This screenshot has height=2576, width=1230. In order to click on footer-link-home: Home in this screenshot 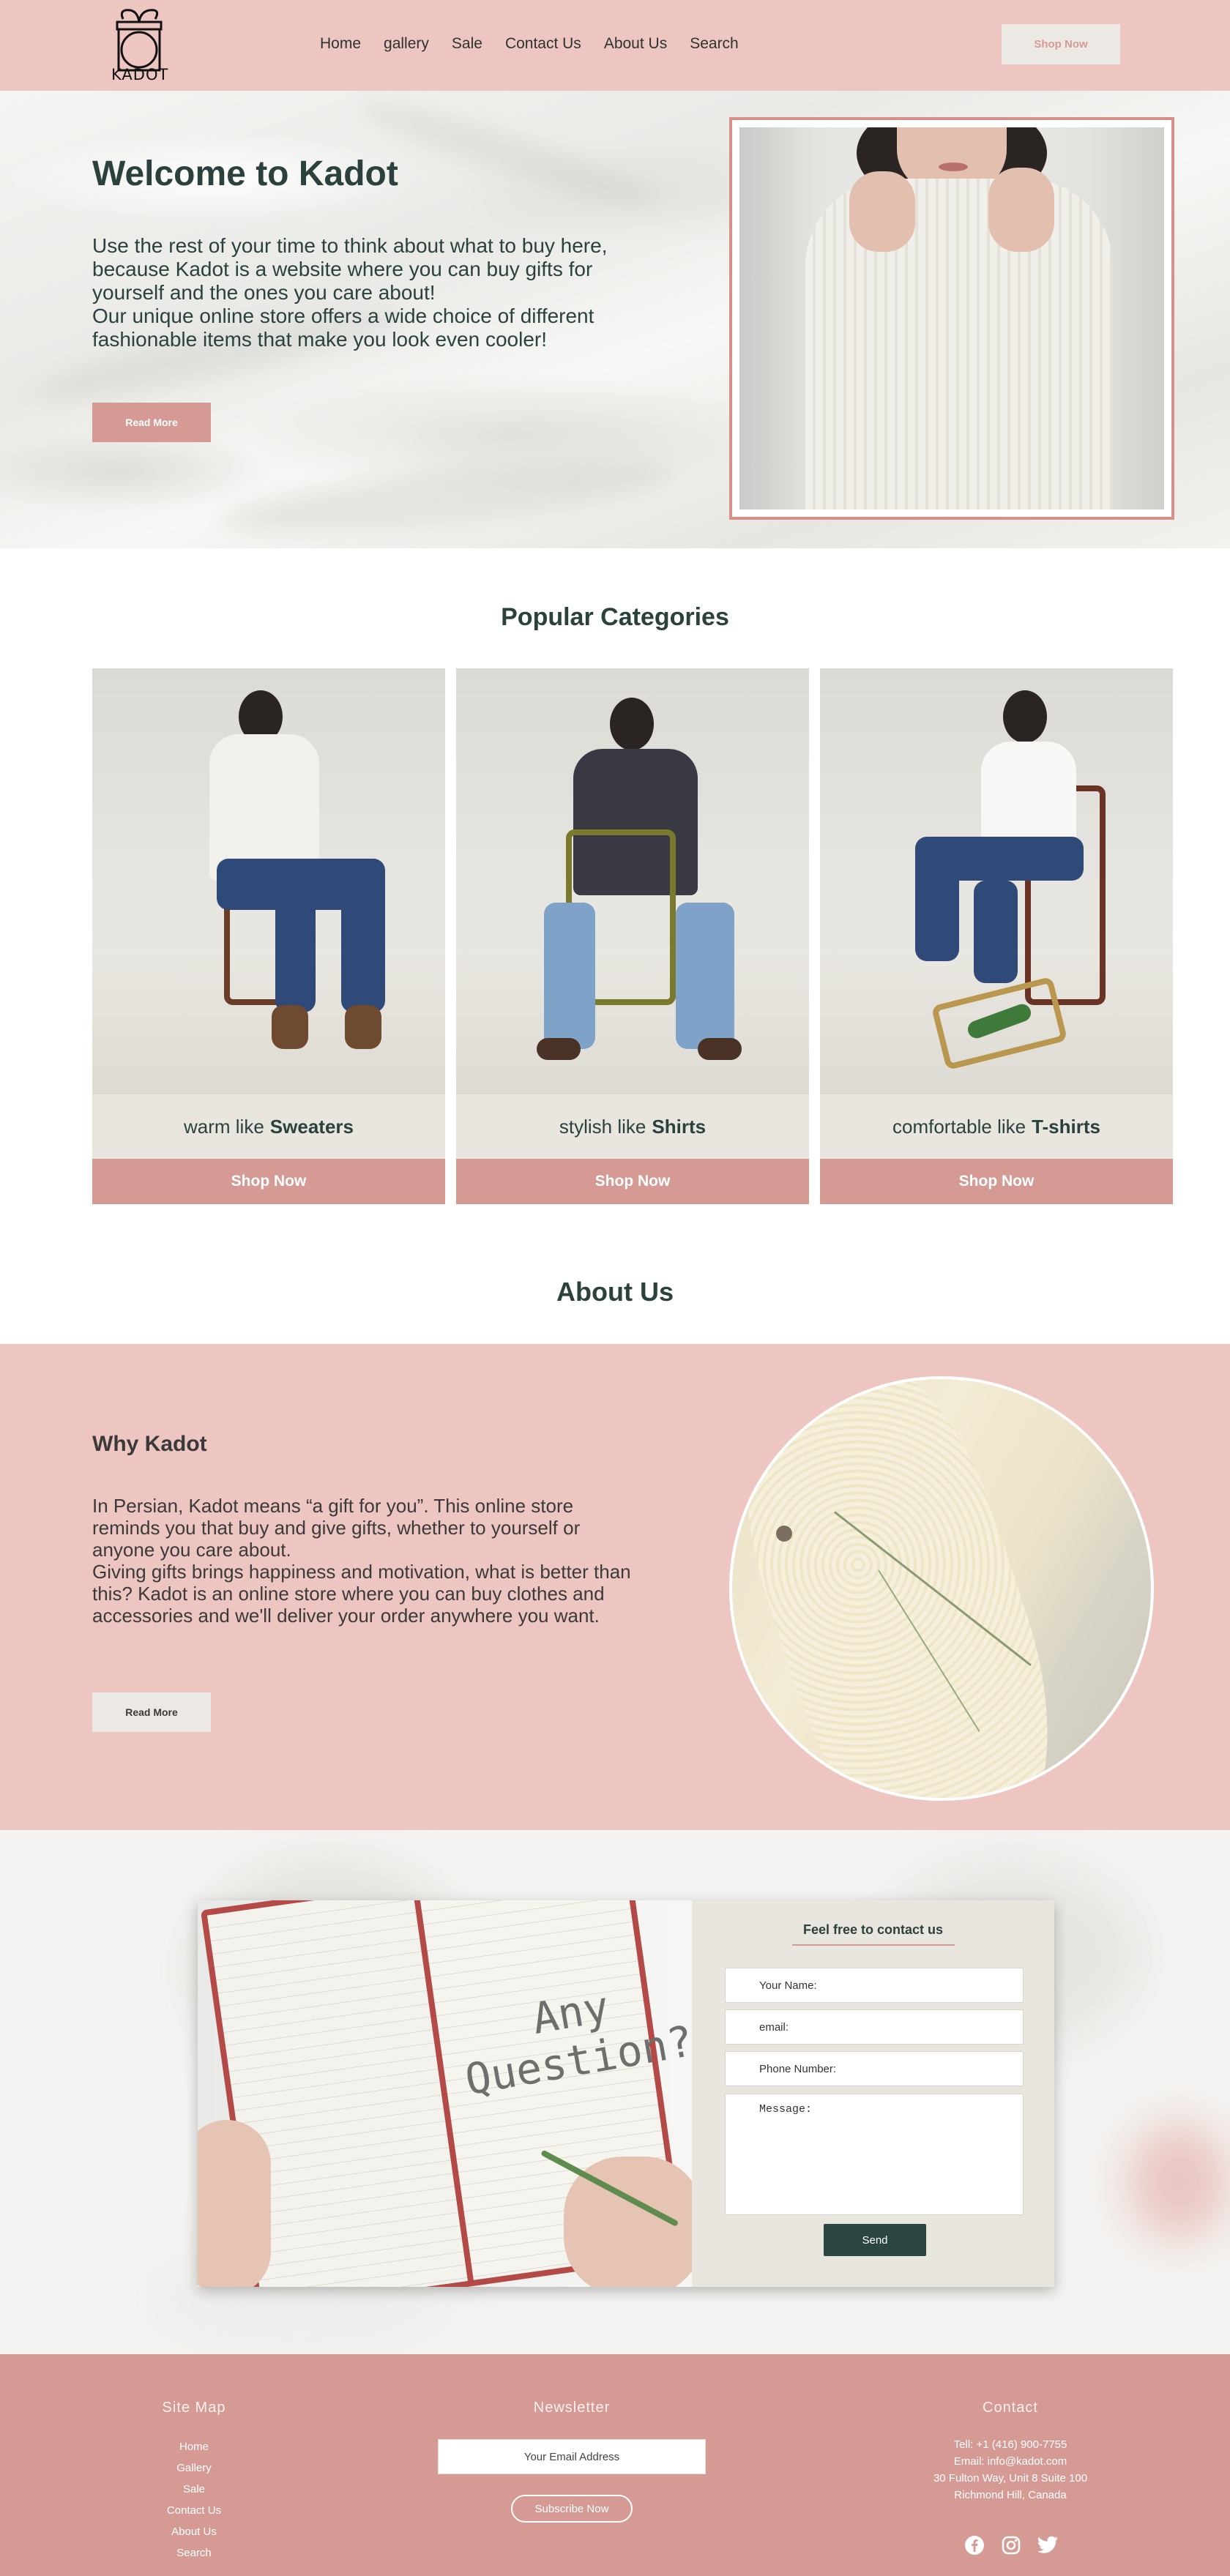, I will do `click(194, 2446)`.